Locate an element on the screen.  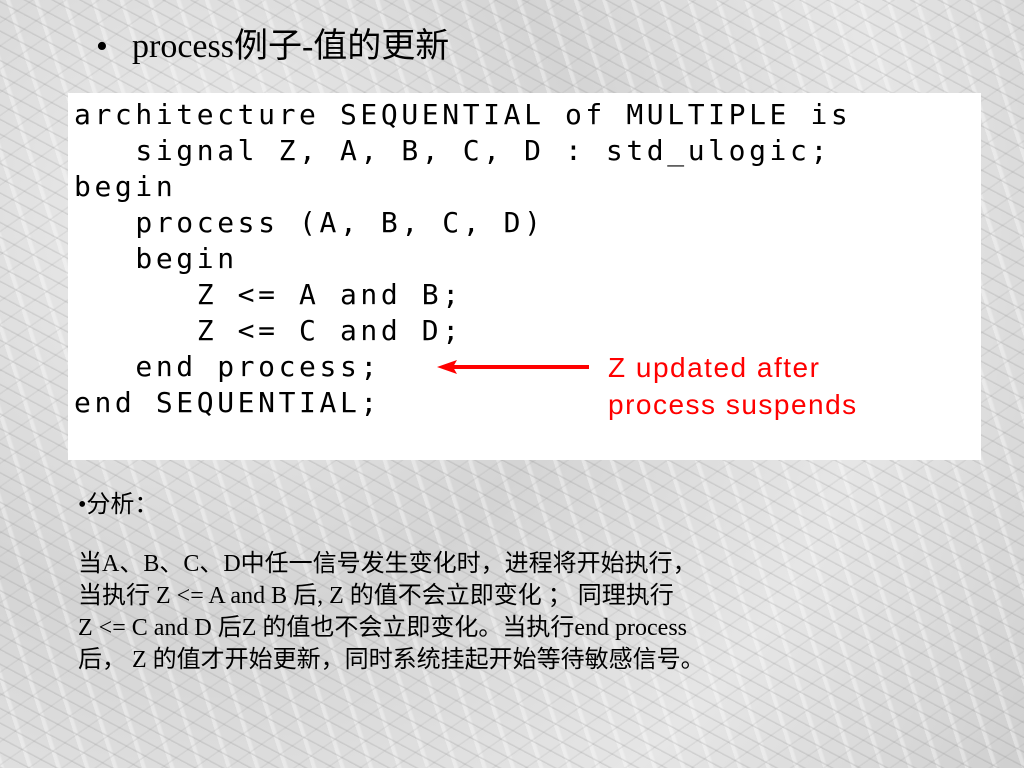
code-line: end process; is located at coordinates (227, 366).